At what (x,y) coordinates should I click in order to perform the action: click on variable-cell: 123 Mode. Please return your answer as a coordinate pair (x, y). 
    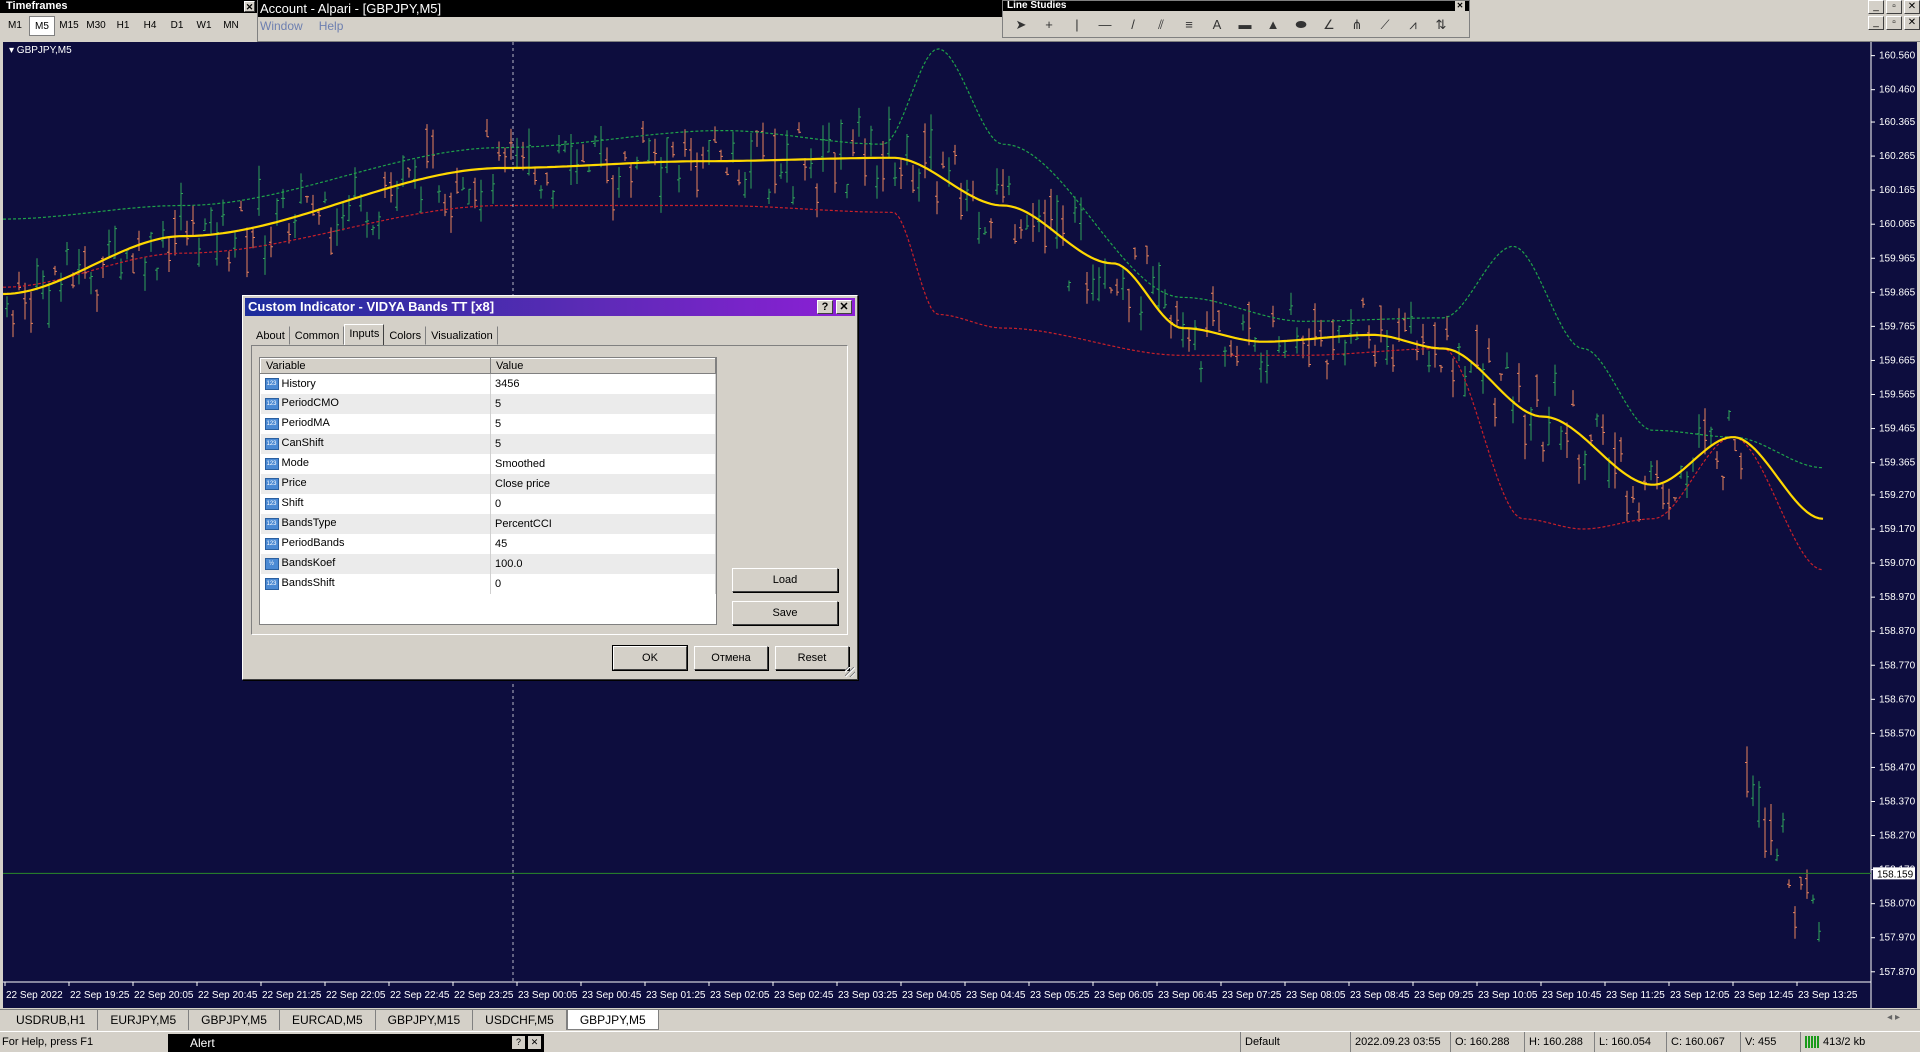
    Looking at the image, I should click on (375, 463).